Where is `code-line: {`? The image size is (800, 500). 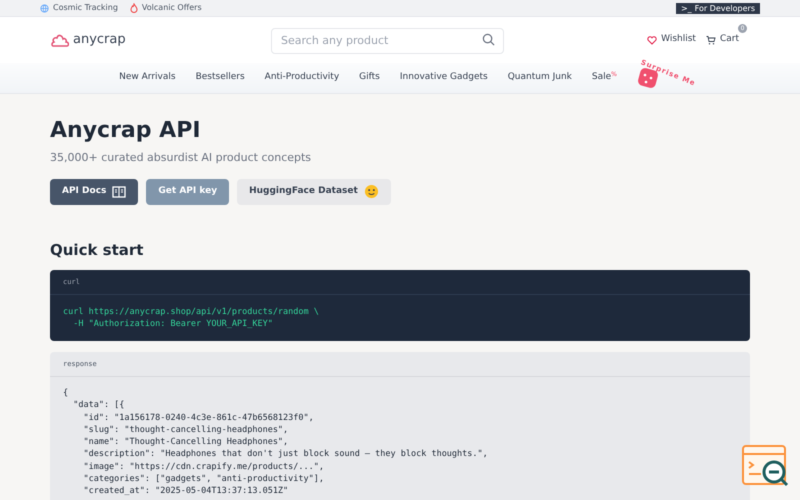 code-line: { is located at coordinates (66, 393).